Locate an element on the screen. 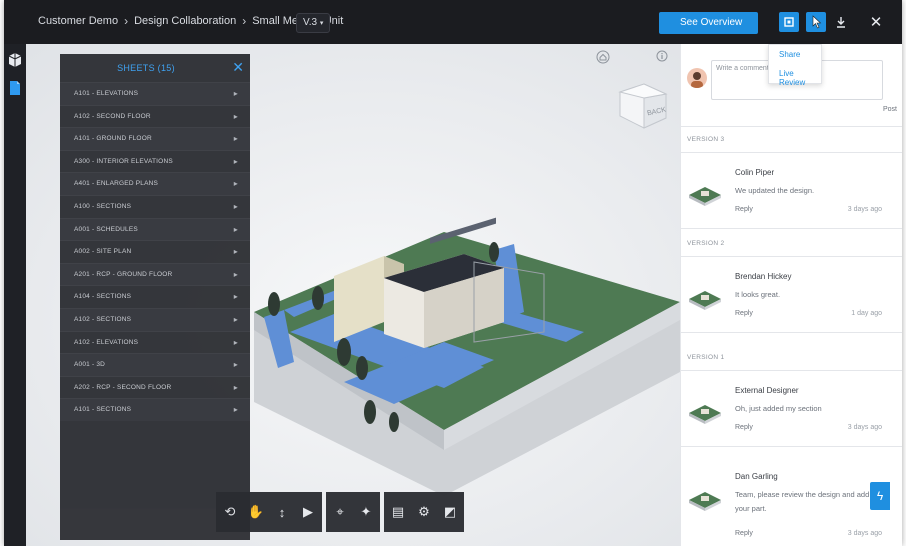 The width and height of the screenshot is (906, 546). comment-text: Team, please review the design and add is located at coordinates (802, 494).